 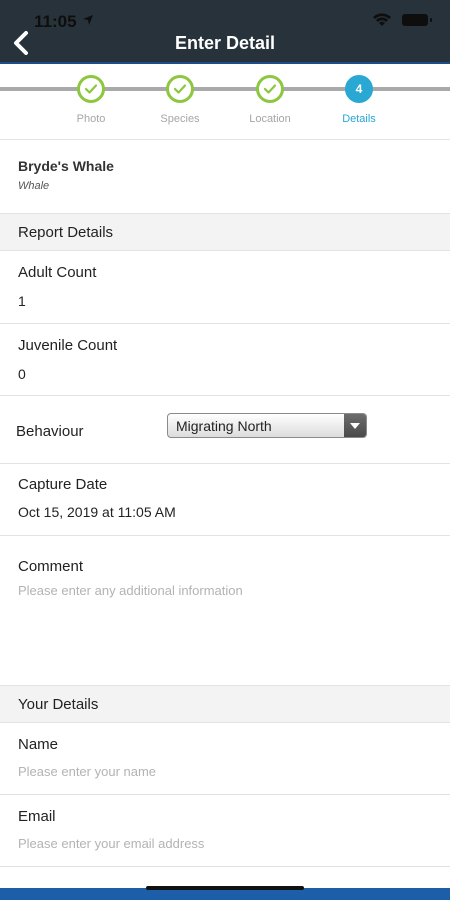 What do you see at coordinates (97, 512) in the screenshot?
I see `capture-date-value: Oct 15, 2019 at 11:05 AM` at bounding box center [97, 512].